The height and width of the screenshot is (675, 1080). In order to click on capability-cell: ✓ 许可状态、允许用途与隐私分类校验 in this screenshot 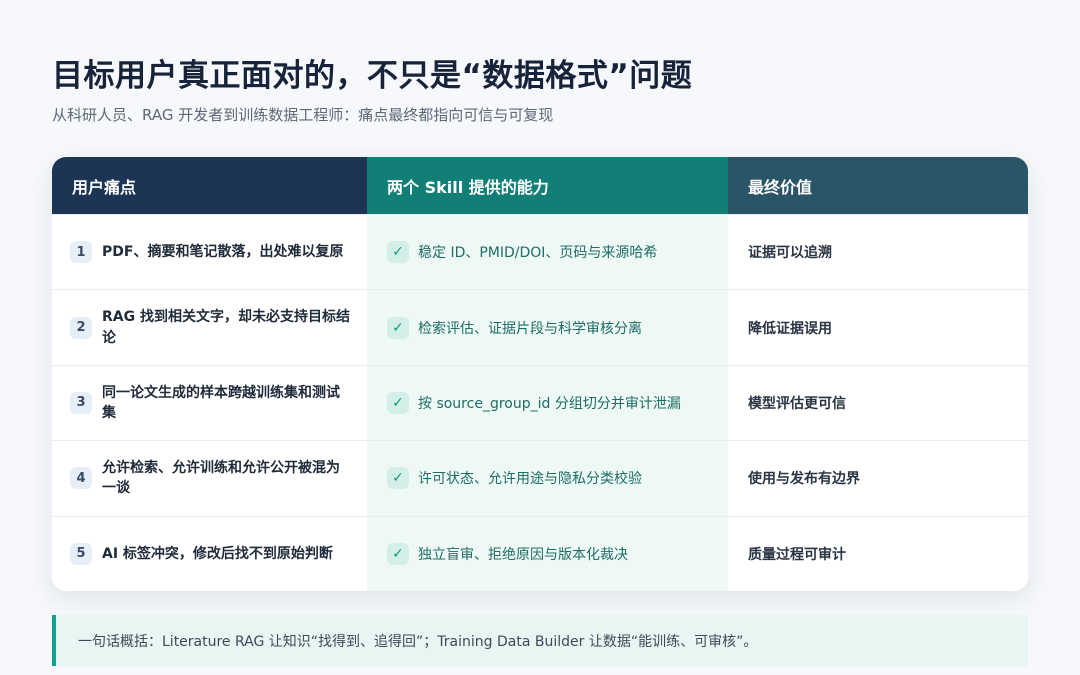, I will do `click(547, 478)`.